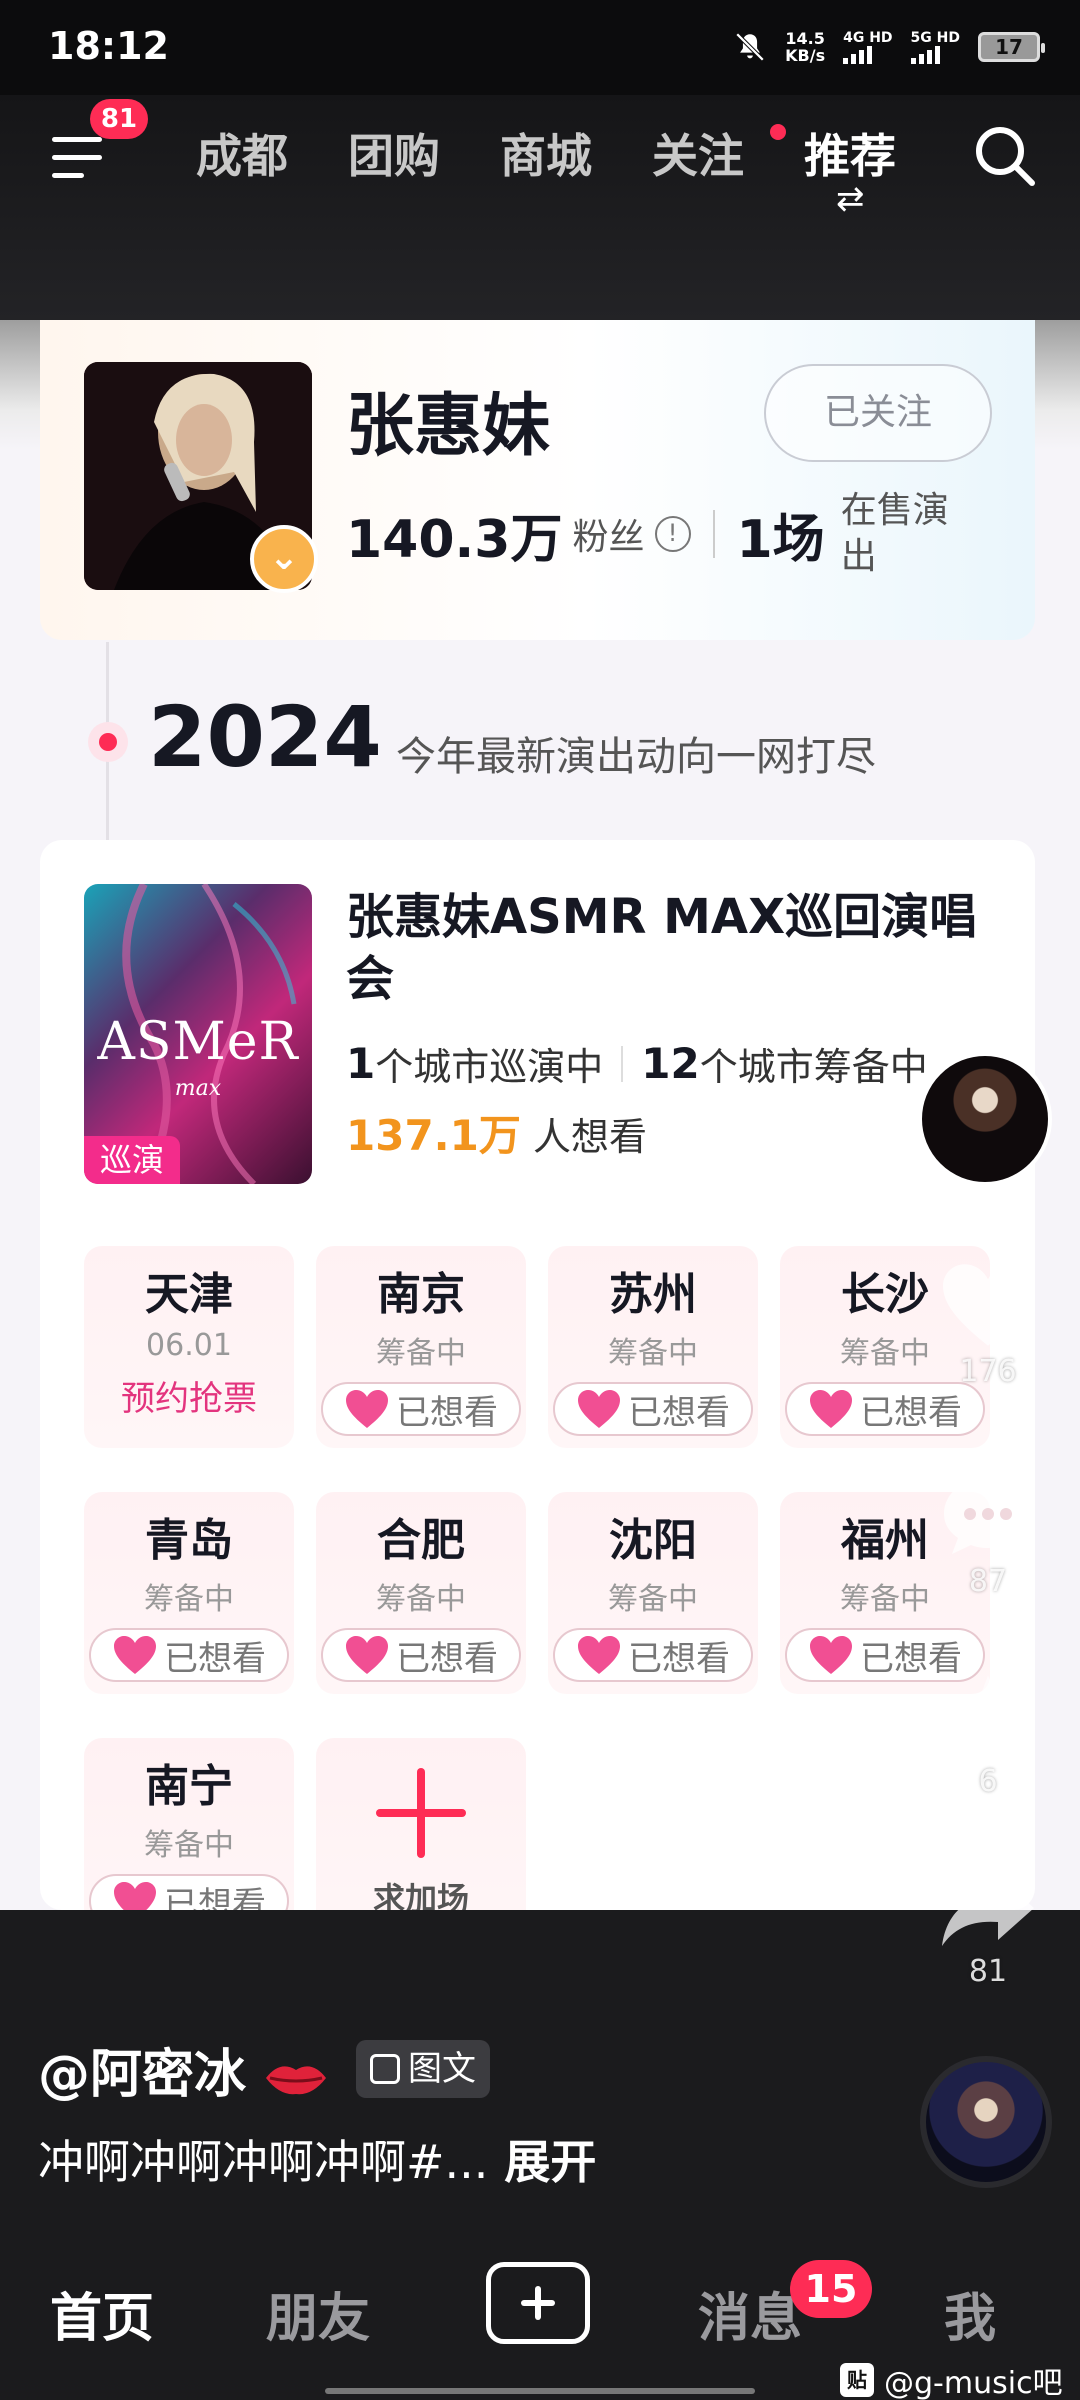  What do you see at coordinates (537, 480) in the screenshot?
I see `artist-card: ⌄ 张惠妹 已关注 140.3万 粉丝 ! 1场 在售演出` at bounding box center [537, 480].